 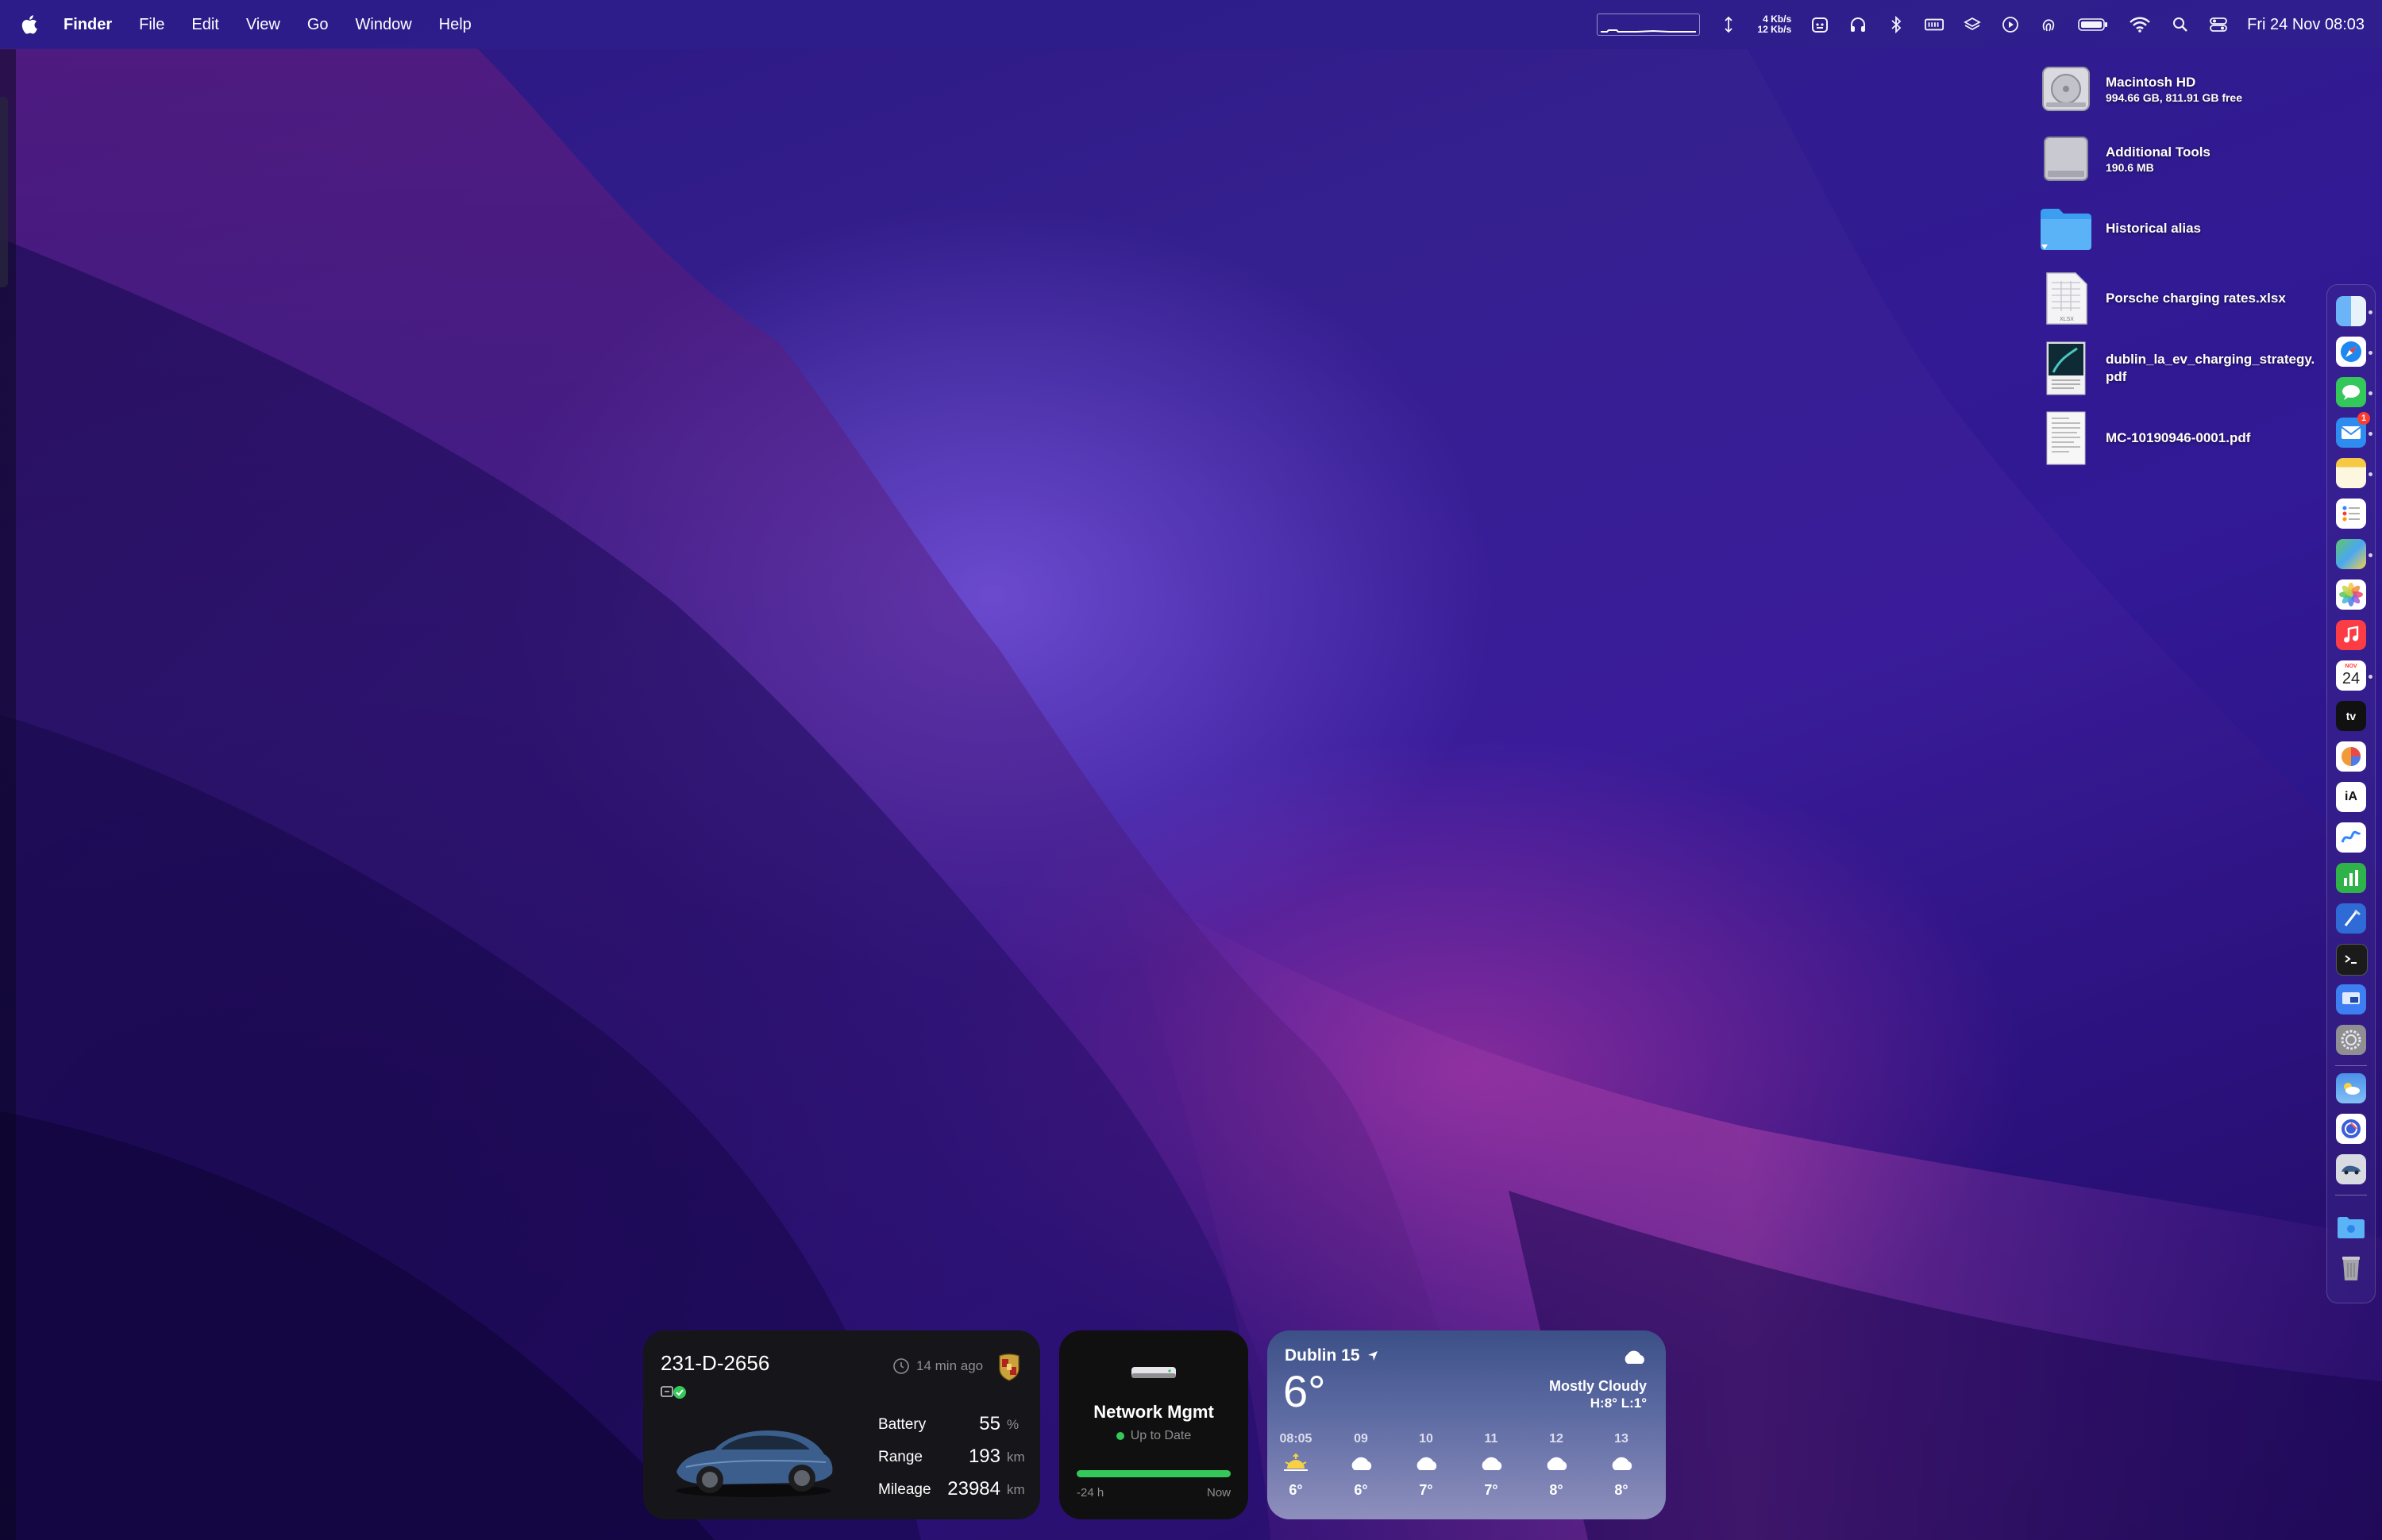 What do you see at coordinates (1161, 1435) in the screenshot?
I see `network-status-text: Up to Date` at bounding box center [1161, 1435].